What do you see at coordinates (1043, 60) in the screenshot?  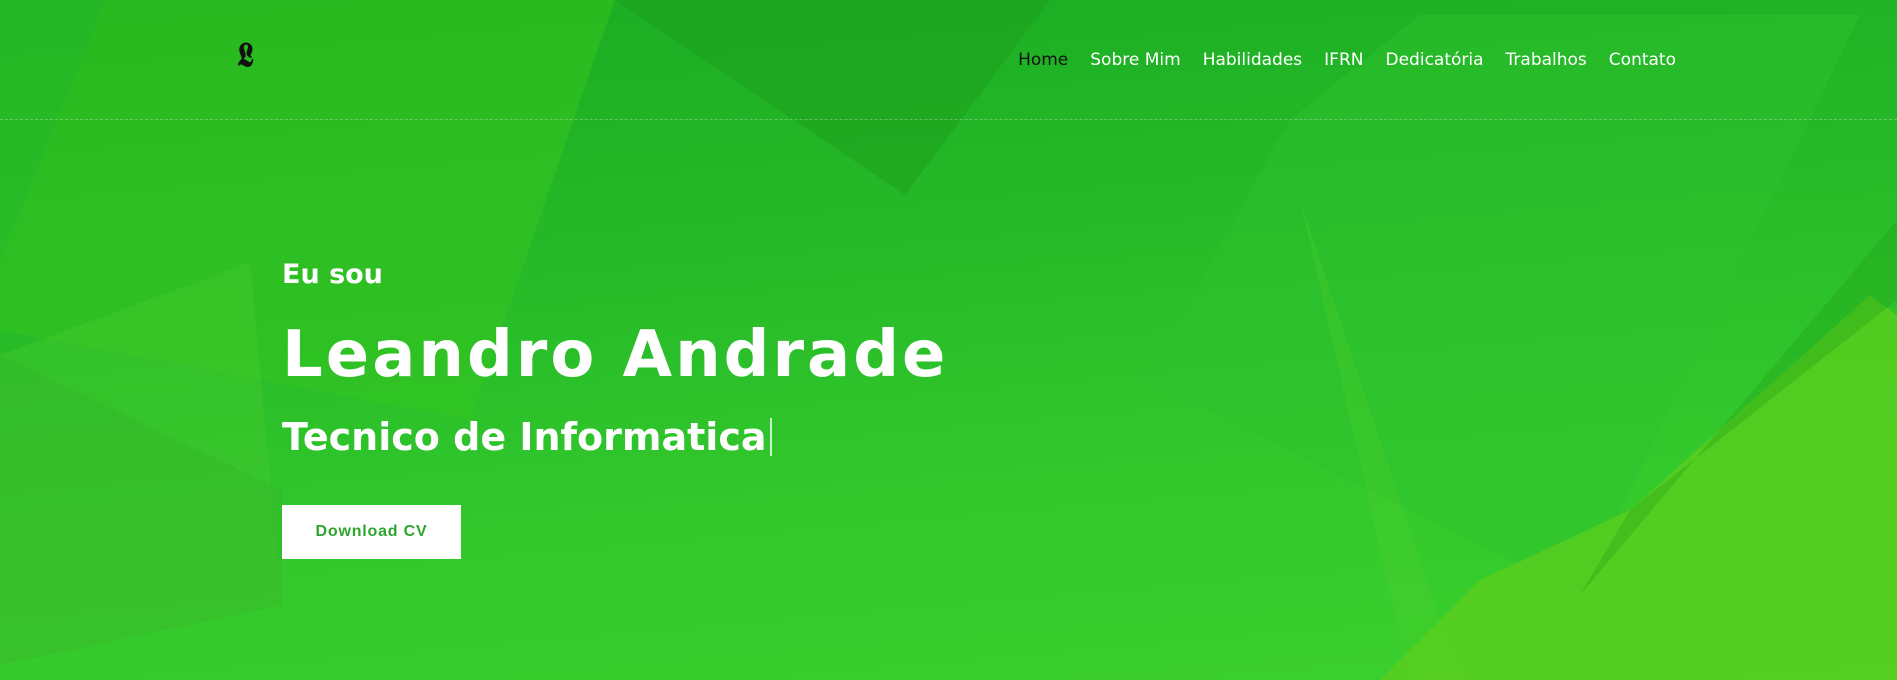 I see `nav-item-home: Home` at bounding box center [1043, 60].